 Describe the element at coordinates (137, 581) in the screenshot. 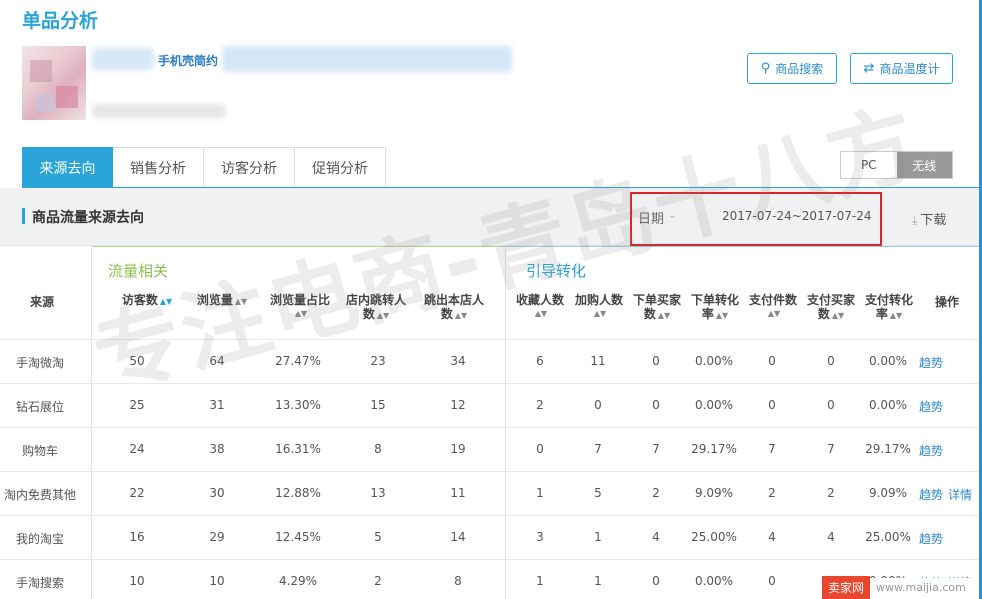

I see `table-cell-visitors: 10` at that location.